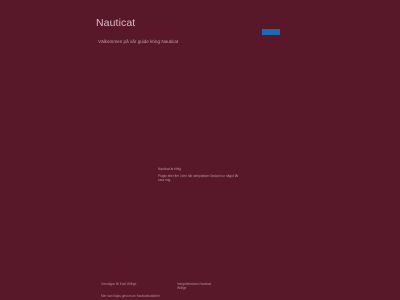  What do you see at coordinates (138, 41) in the screenshot?
I see `site-tagline: Välkommen på vår guide kring Nauticat` at bounding box center [138, 41].